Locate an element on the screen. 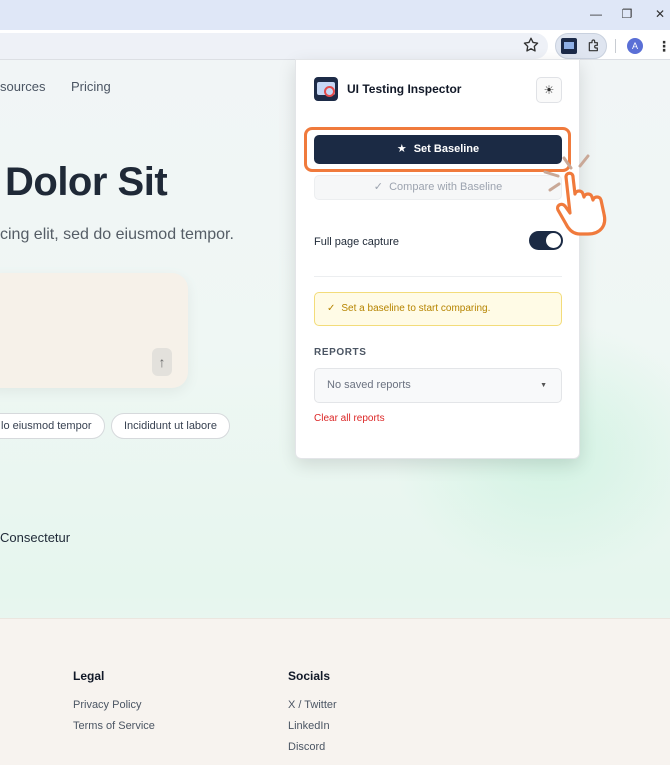 Image resolution: width=670 pixels, height=765 pixels. ui-inspector-extension-icon is located at coordinates (569, 46).